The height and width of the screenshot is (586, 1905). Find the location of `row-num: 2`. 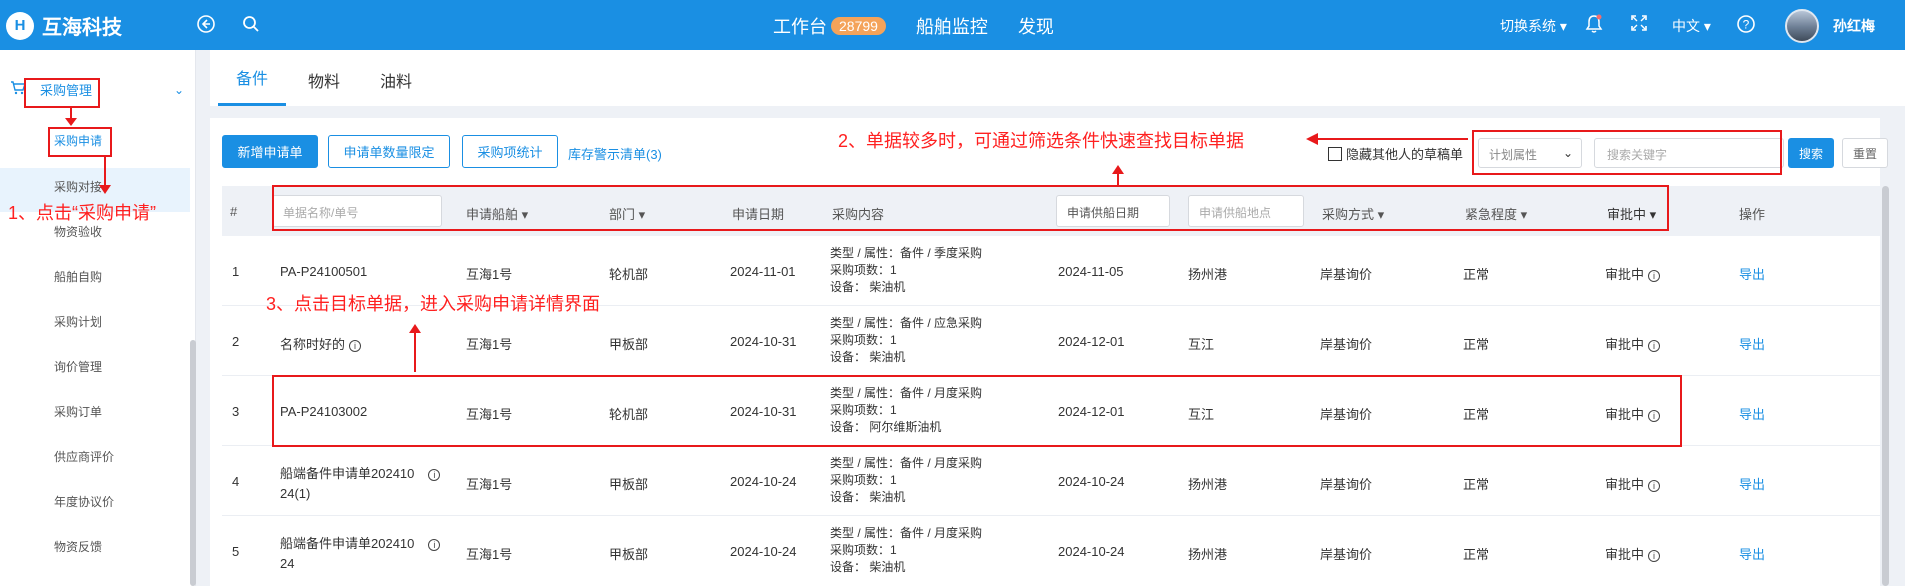

row-num: 2 is located at coordinates (236, 341).